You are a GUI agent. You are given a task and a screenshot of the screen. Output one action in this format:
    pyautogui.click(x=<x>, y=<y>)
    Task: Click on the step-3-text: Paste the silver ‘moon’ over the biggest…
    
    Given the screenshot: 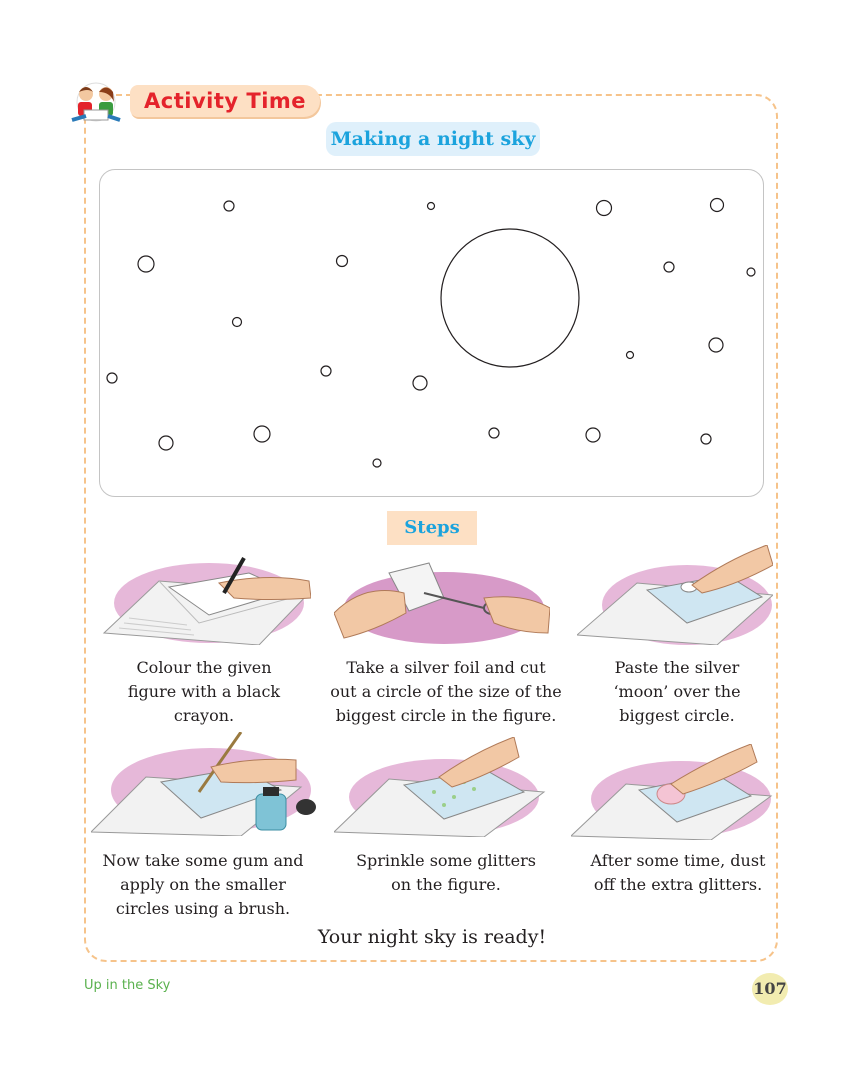 What is the action you would take?
    pyautogui.click(x=677, y=692)
    